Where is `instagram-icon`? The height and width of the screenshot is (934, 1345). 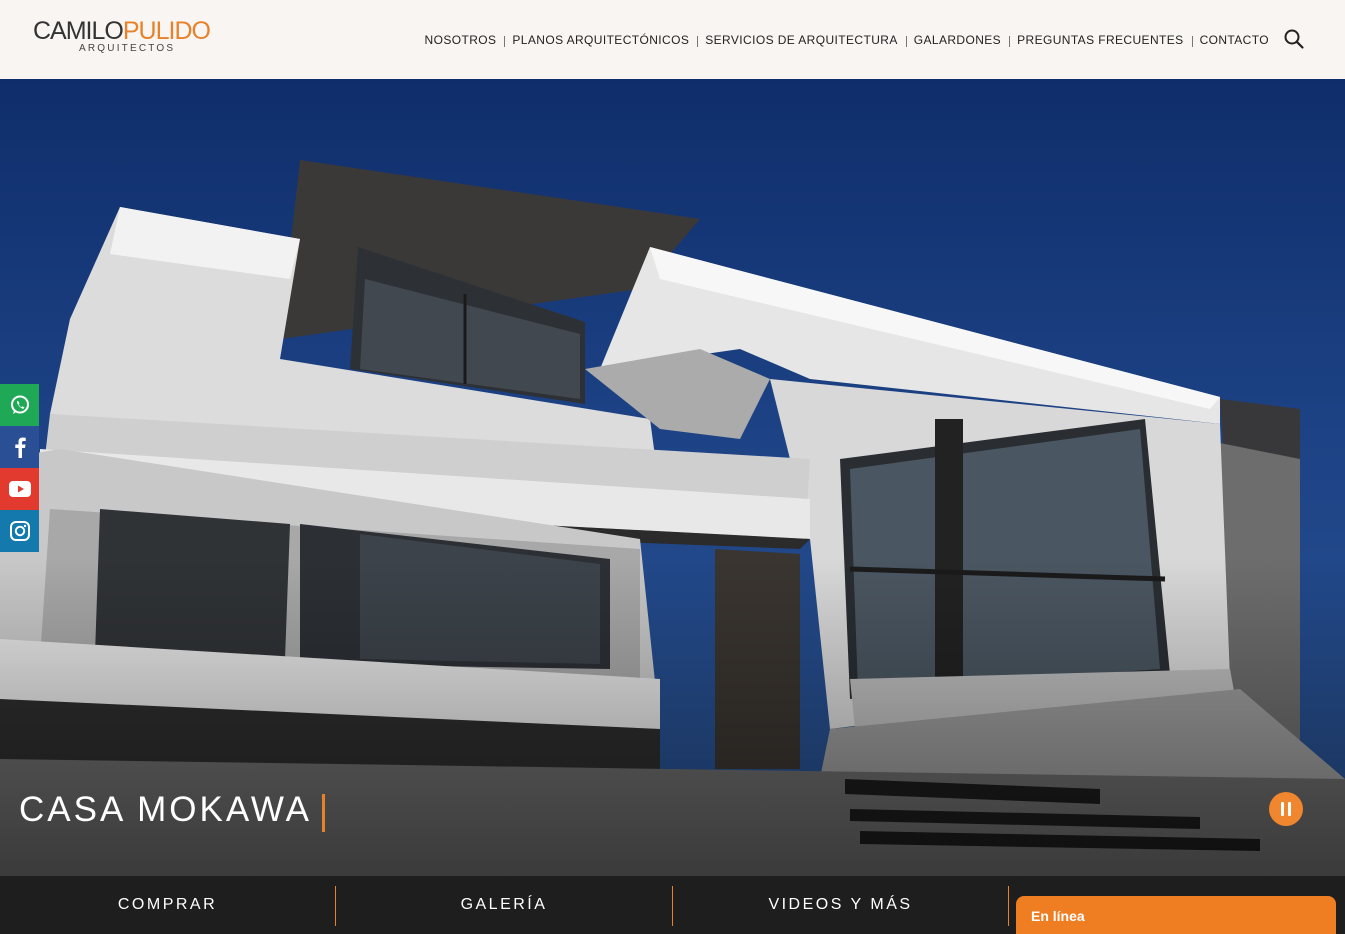
instagram-icon is located at coordinates (19, 531).